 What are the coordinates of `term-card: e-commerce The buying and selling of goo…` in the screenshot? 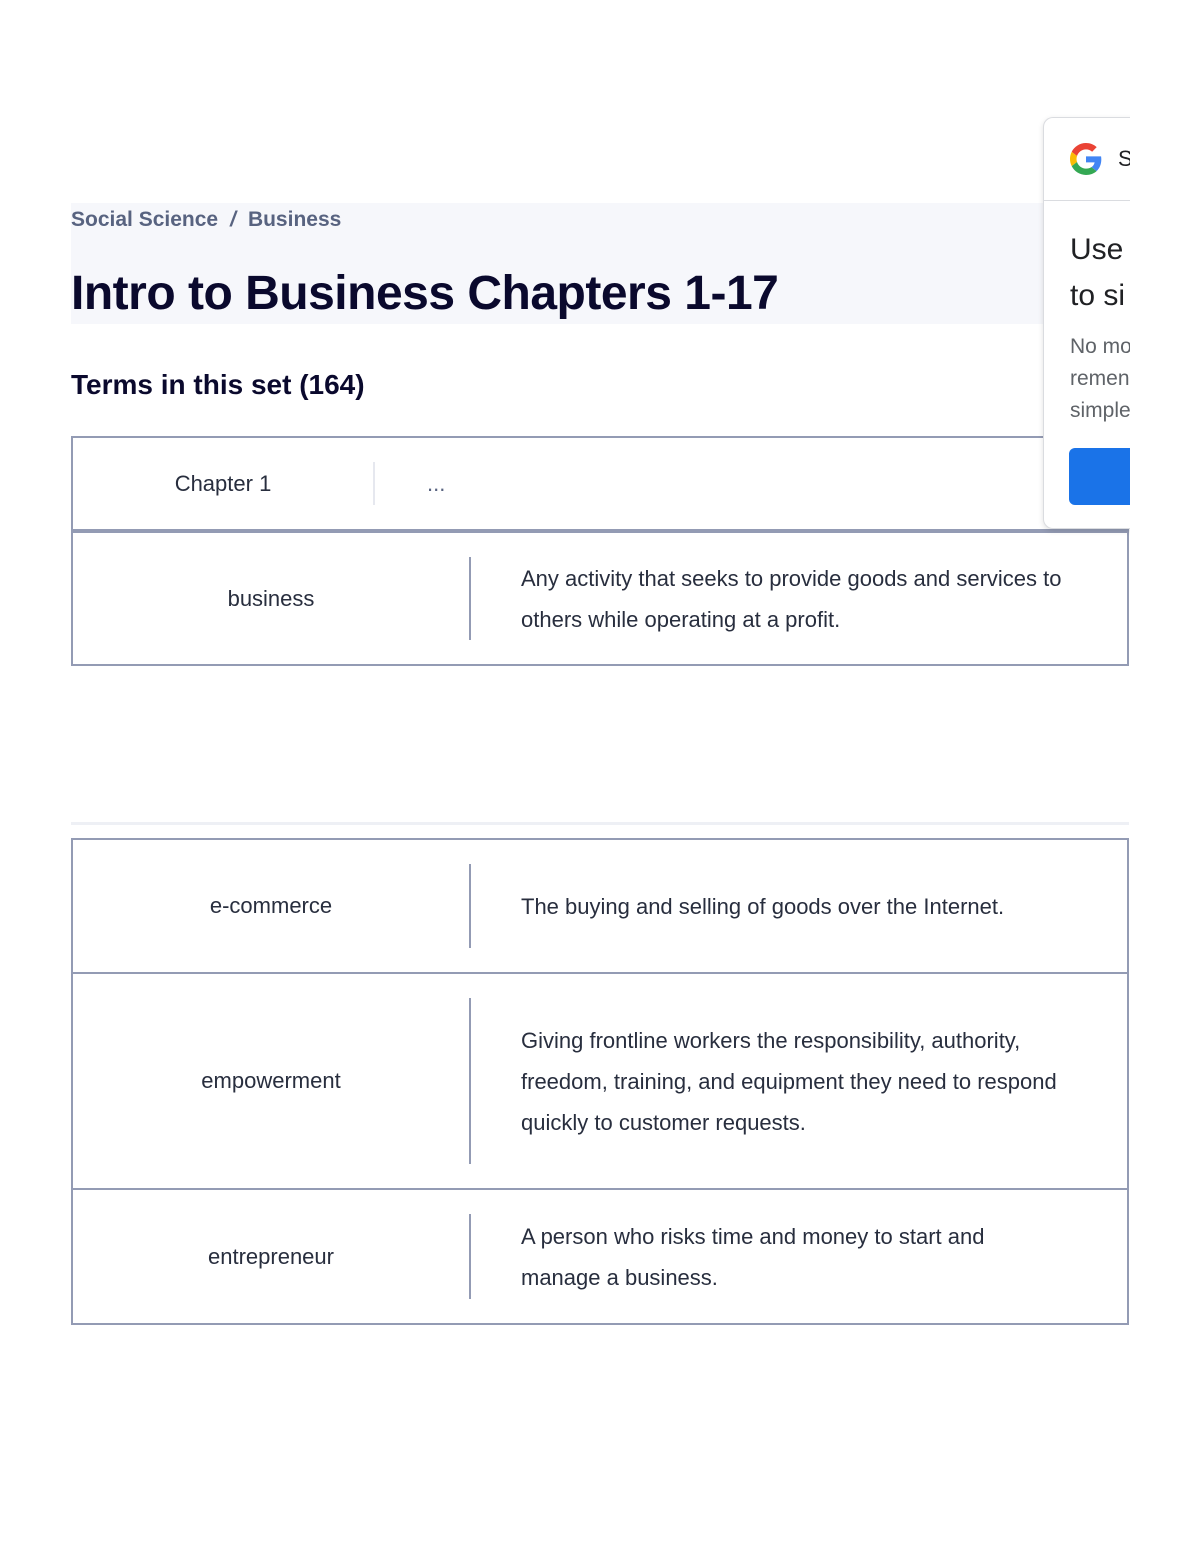 It's located at (600, 906).